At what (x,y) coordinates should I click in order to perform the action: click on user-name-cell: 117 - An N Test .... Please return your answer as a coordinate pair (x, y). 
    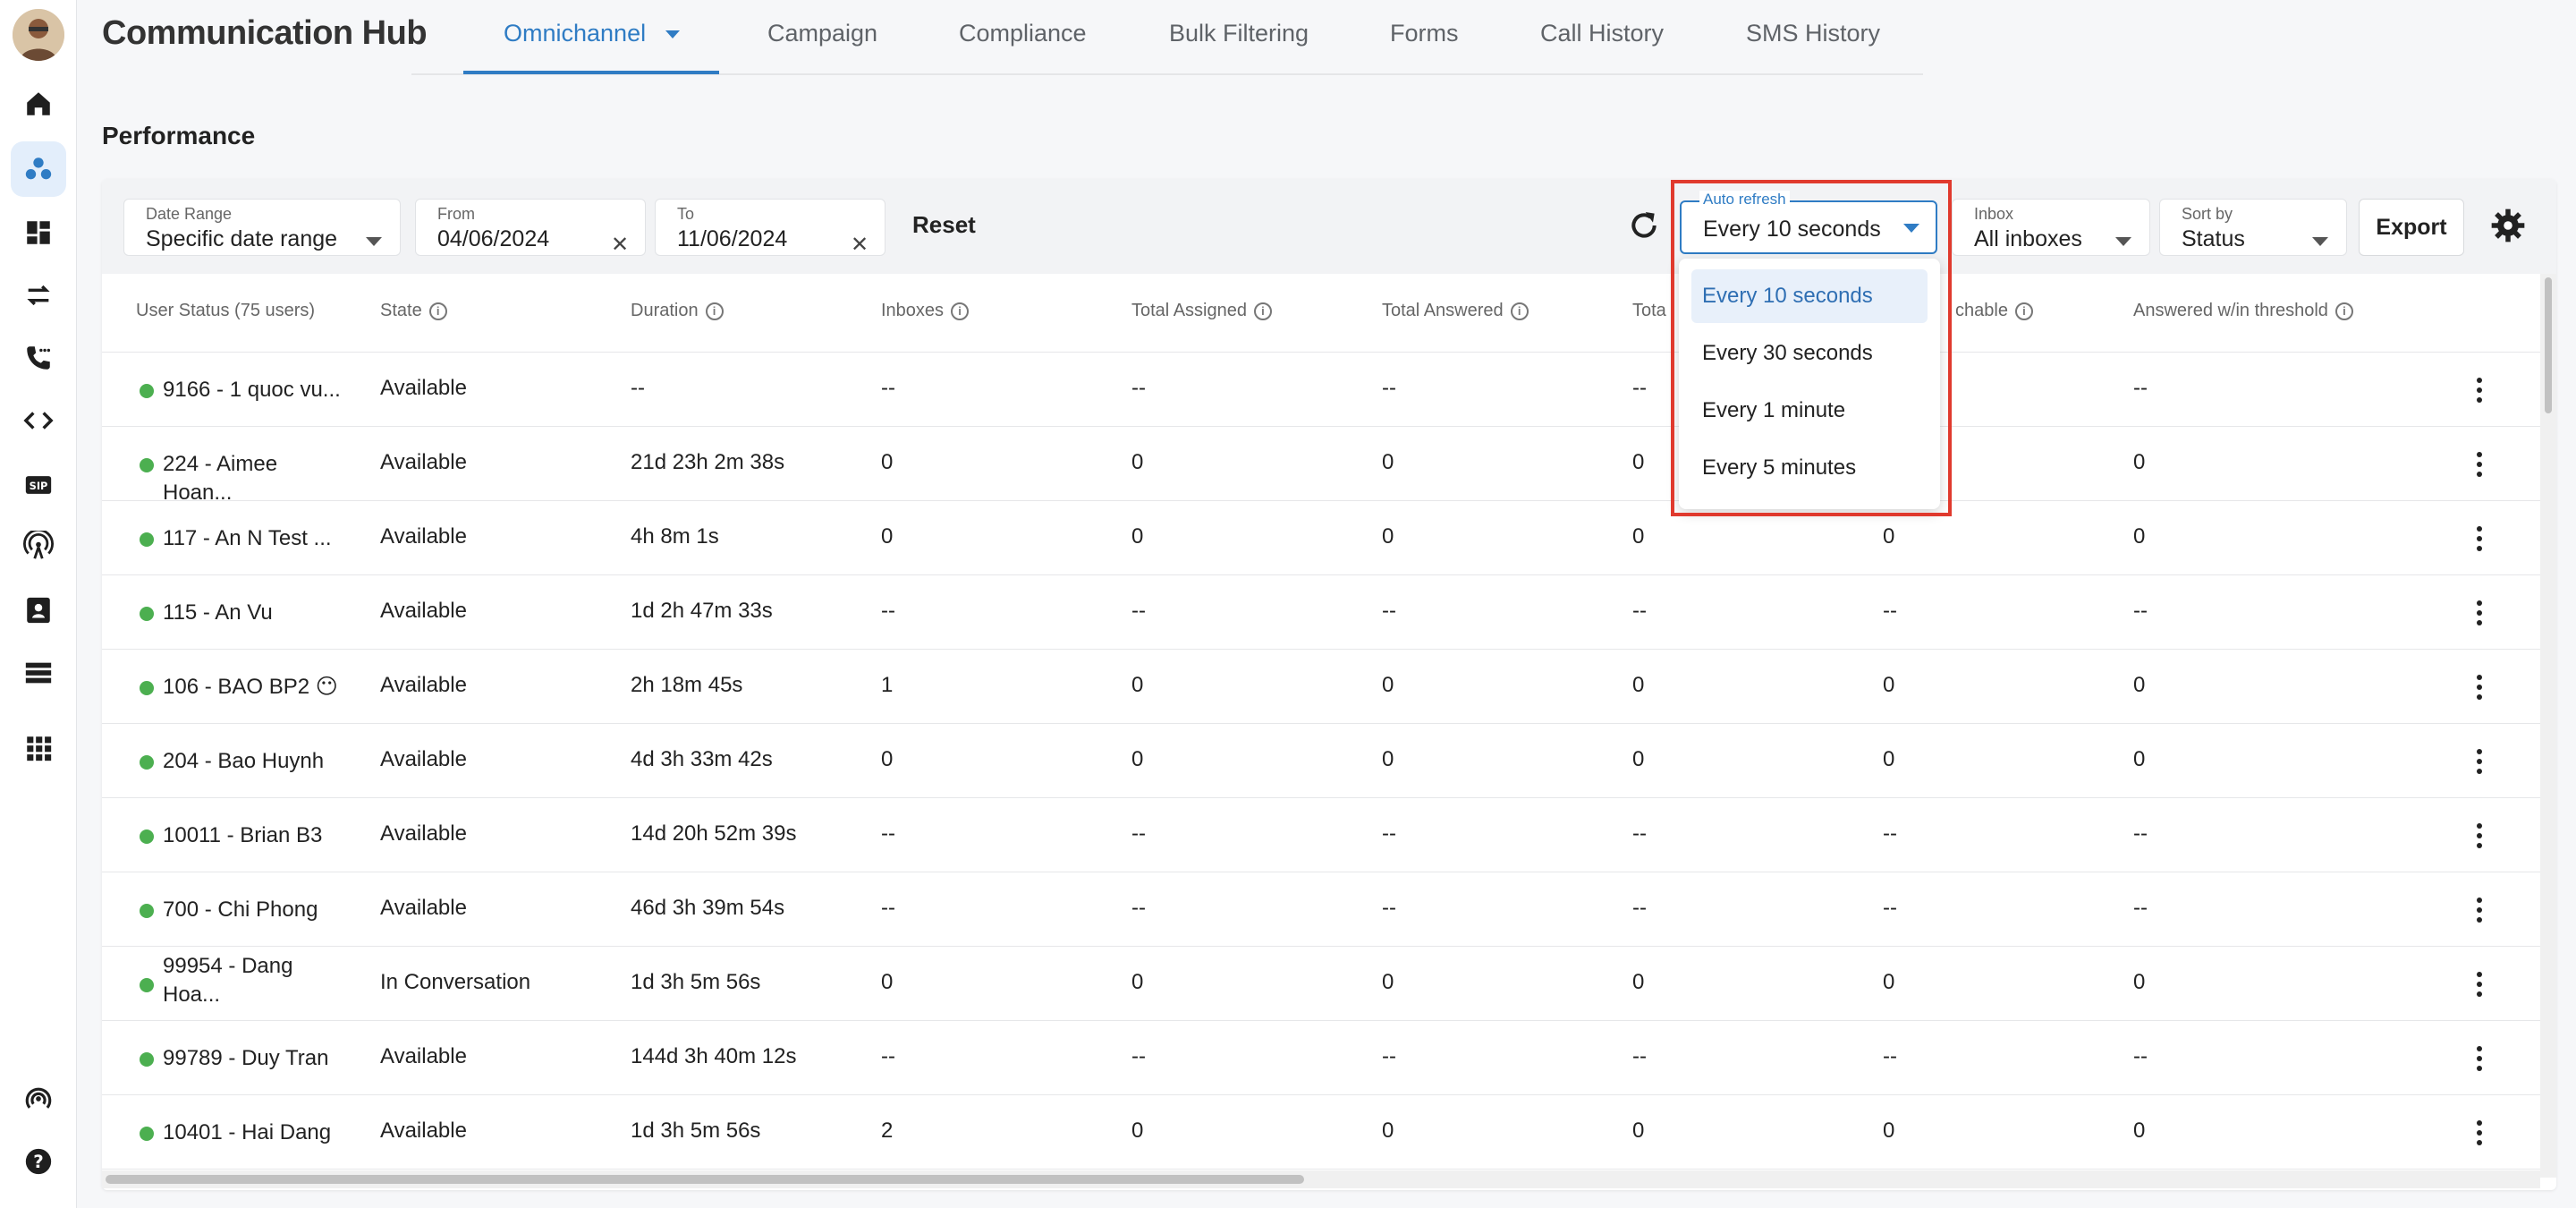
    Looking at the image, I should click on (247, 538).